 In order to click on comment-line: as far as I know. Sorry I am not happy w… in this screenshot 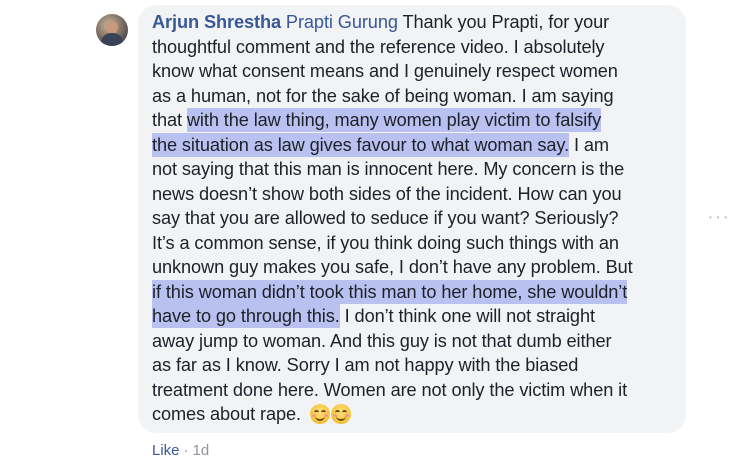, I will do `click(365, 365)`.